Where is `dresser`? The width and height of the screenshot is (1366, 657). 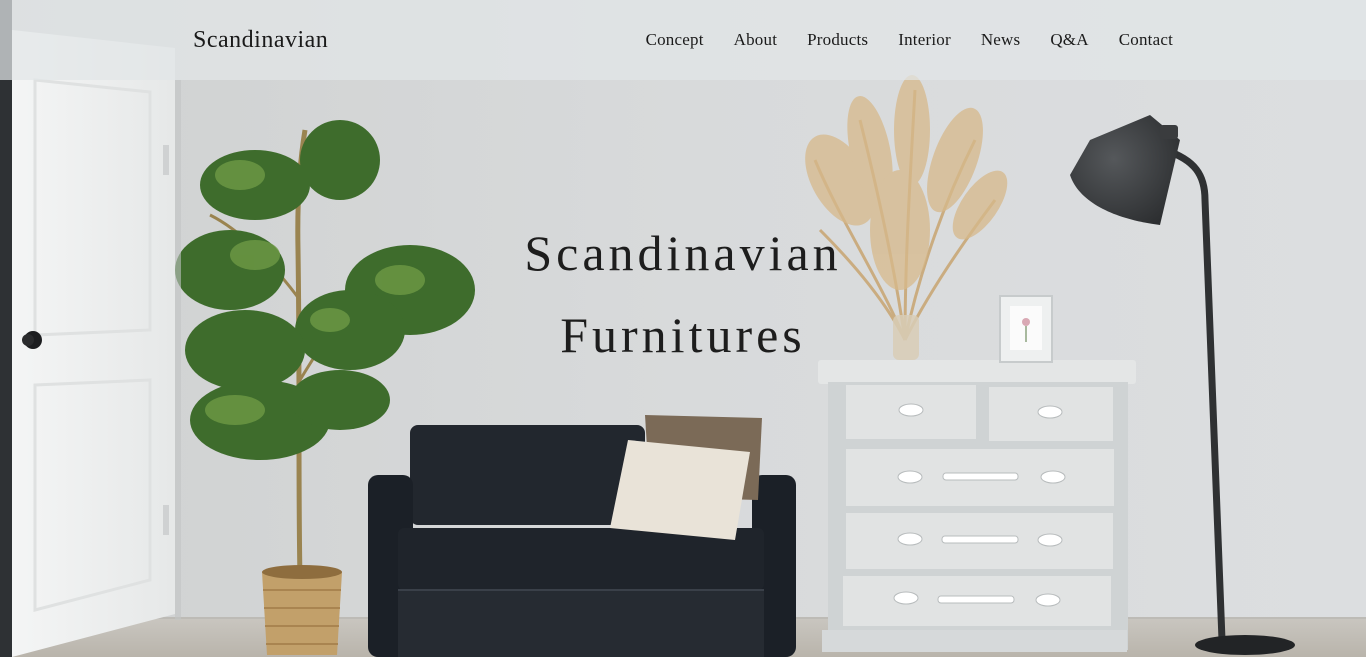 dresser is located at coordinates (977, 506).